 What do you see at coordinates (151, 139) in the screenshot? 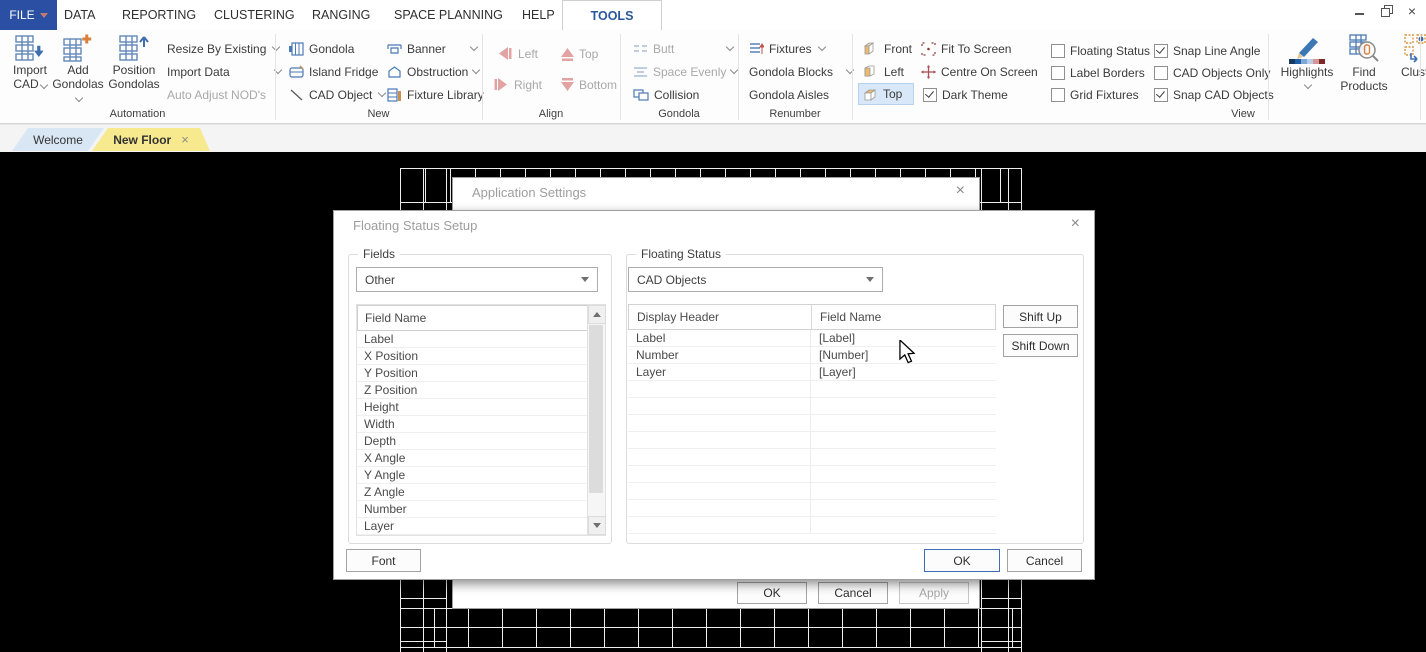
I see `tab-new-floor: New Floor ×` at bounding box center [151, 139].